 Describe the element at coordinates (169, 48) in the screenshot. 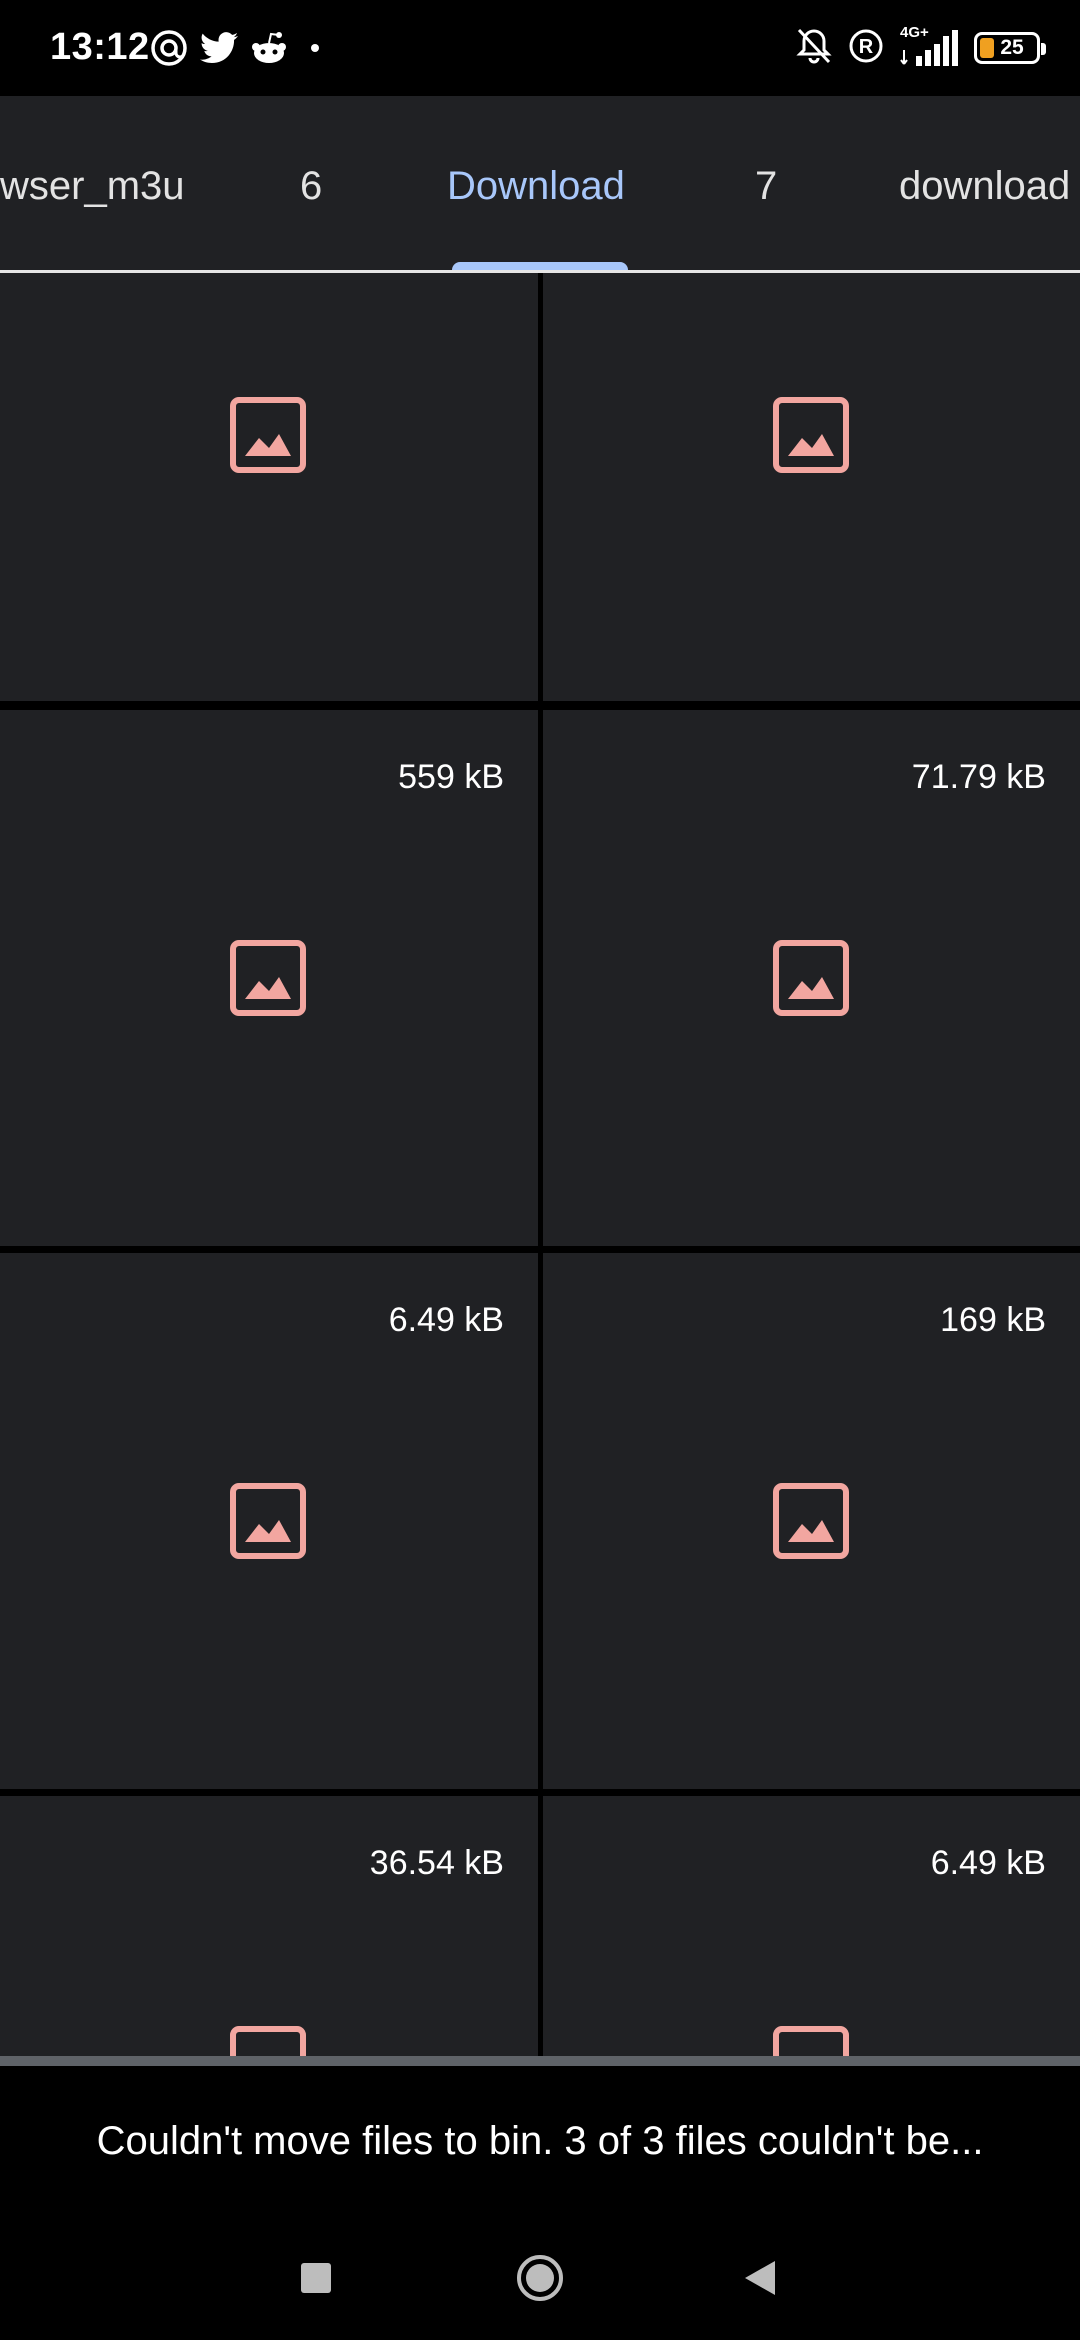

I see `threads-icon` at that location.